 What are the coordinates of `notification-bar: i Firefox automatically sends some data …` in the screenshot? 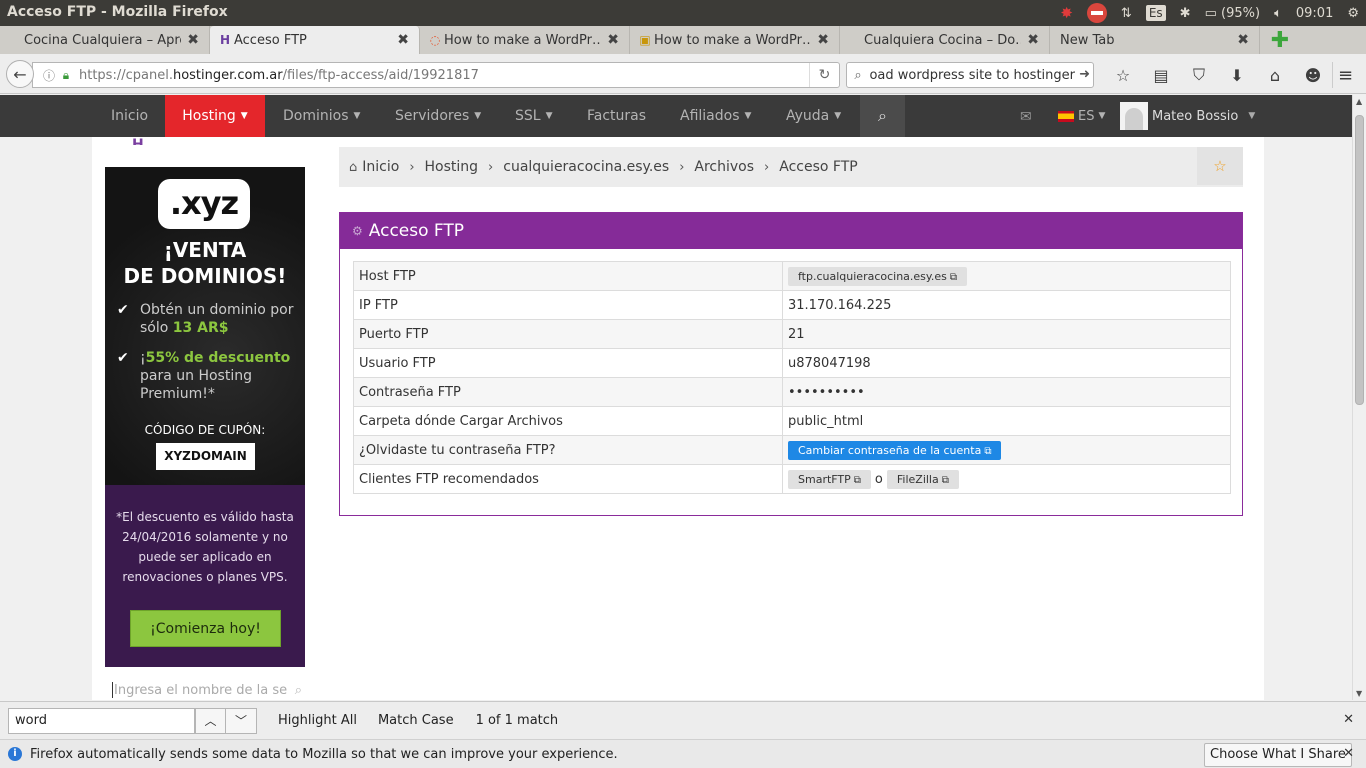 It's located at (683, 753).